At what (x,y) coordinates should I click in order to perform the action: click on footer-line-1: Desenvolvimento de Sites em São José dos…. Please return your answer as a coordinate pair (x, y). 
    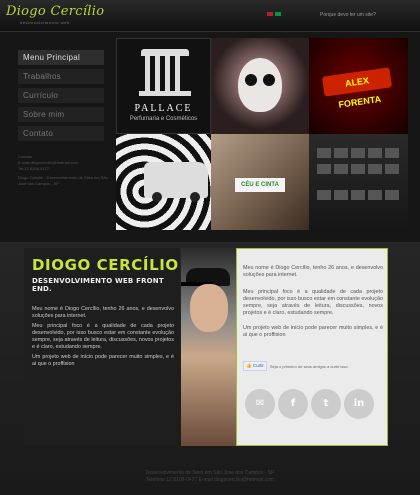
    Looking at the image, I should click on (210, 473).